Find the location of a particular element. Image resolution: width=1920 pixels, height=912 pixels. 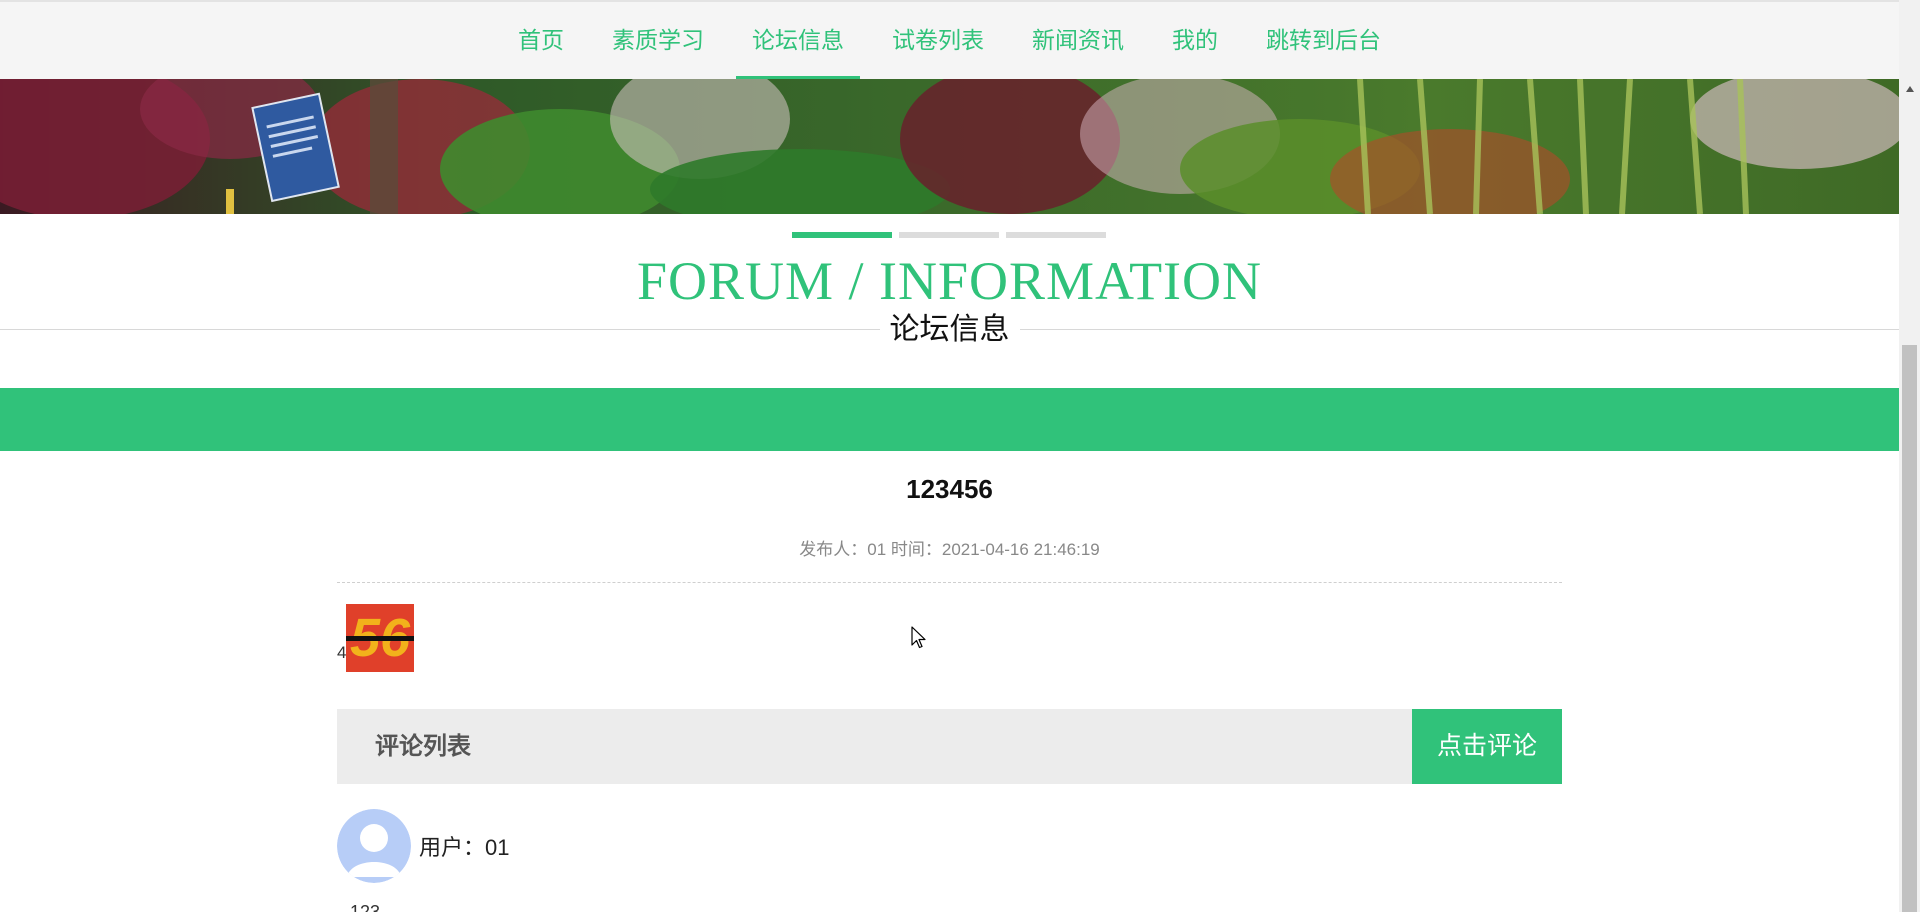

section-title-cn: 论坛信息 is located at coordinates (949, 330).